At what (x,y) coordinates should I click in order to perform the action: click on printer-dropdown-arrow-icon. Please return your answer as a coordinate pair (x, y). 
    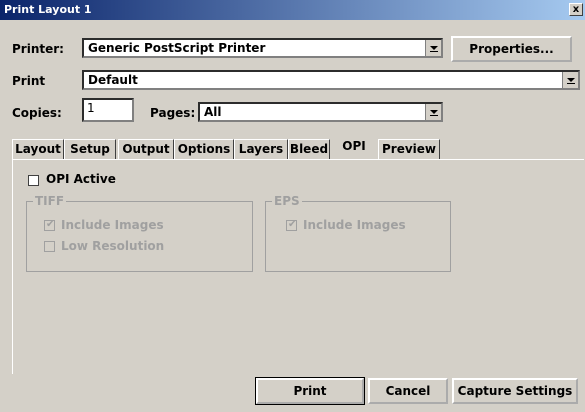
    Looking at the image, I should click on (433, 48).